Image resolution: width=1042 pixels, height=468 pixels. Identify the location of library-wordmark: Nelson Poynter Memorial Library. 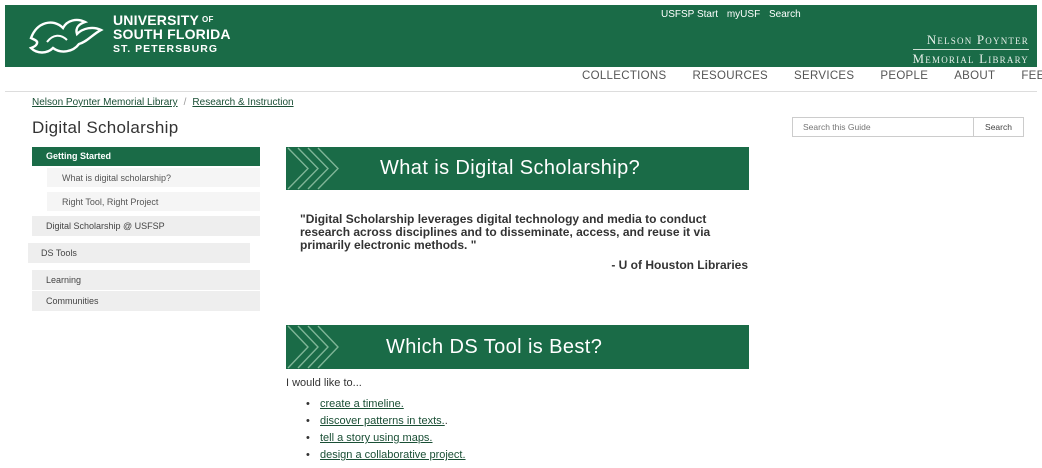
(970, 49).